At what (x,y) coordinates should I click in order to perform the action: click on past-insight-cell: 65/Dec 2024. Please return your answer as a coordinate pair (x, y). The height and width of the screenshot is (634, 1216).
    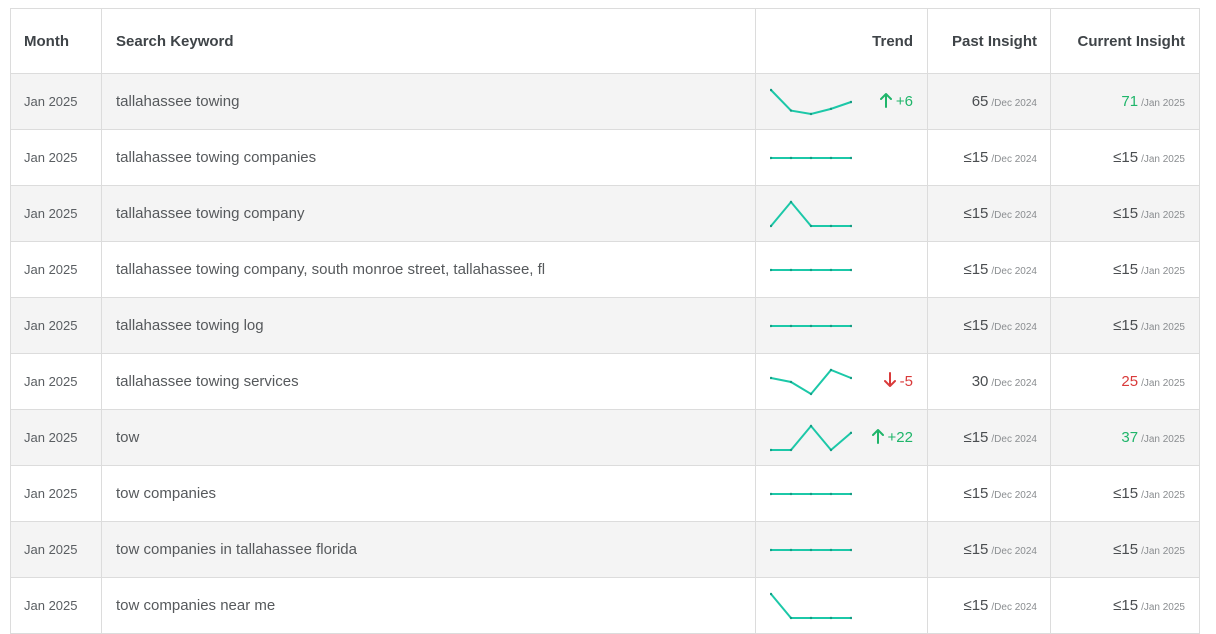
    Looking at the image, I should click on (989, 101).